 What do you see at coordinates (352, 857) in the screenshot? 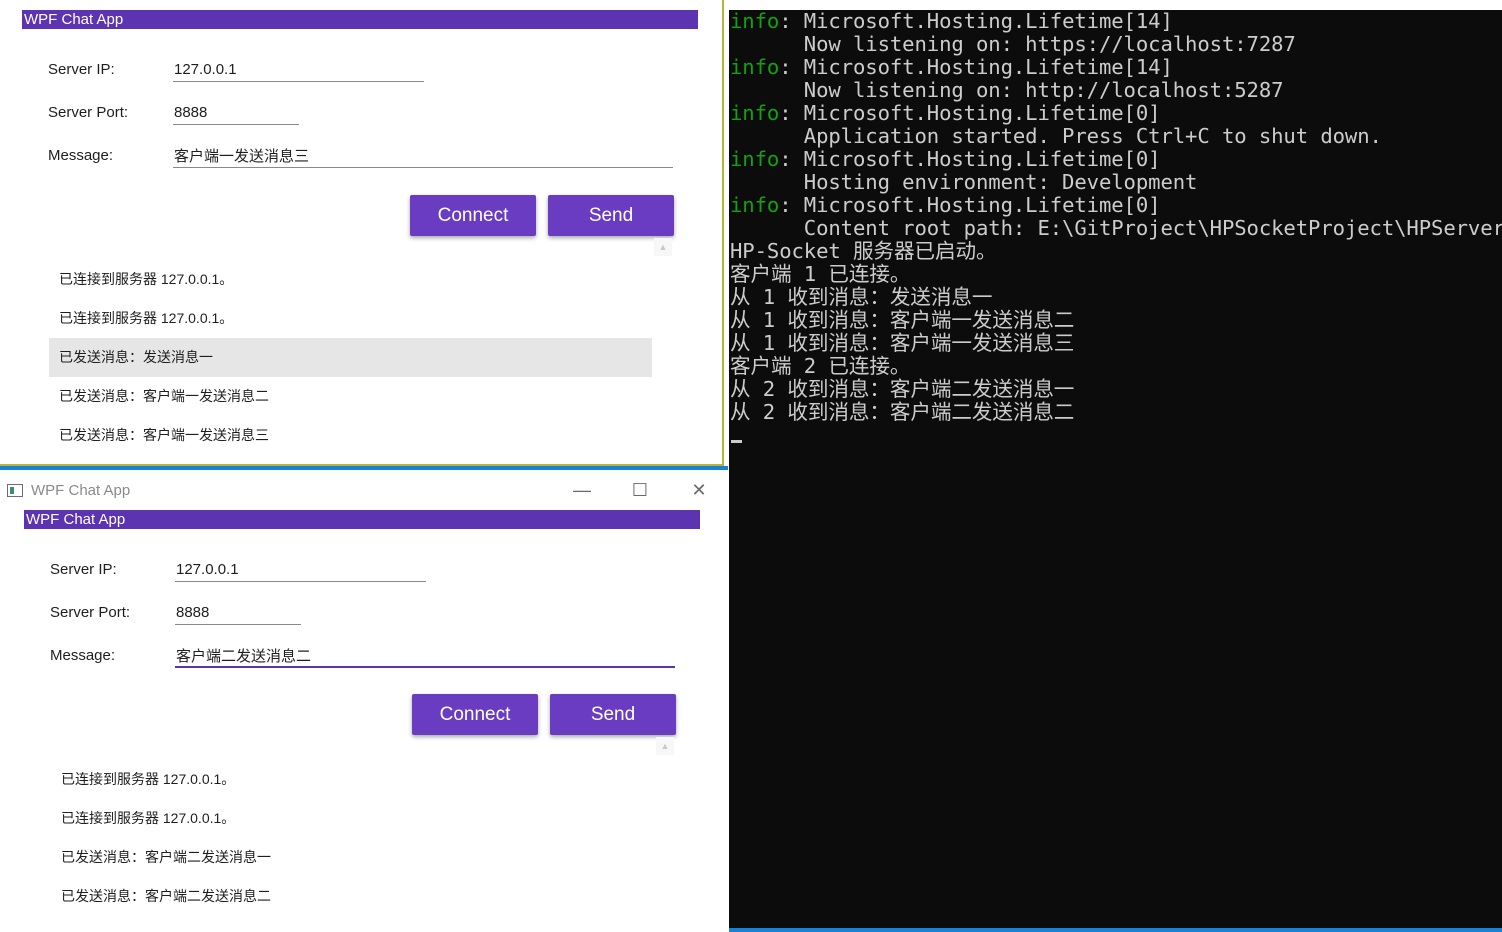
I see `log-item: 已发送消息：客户端二发送消息一` at bounding box center [352, 857].